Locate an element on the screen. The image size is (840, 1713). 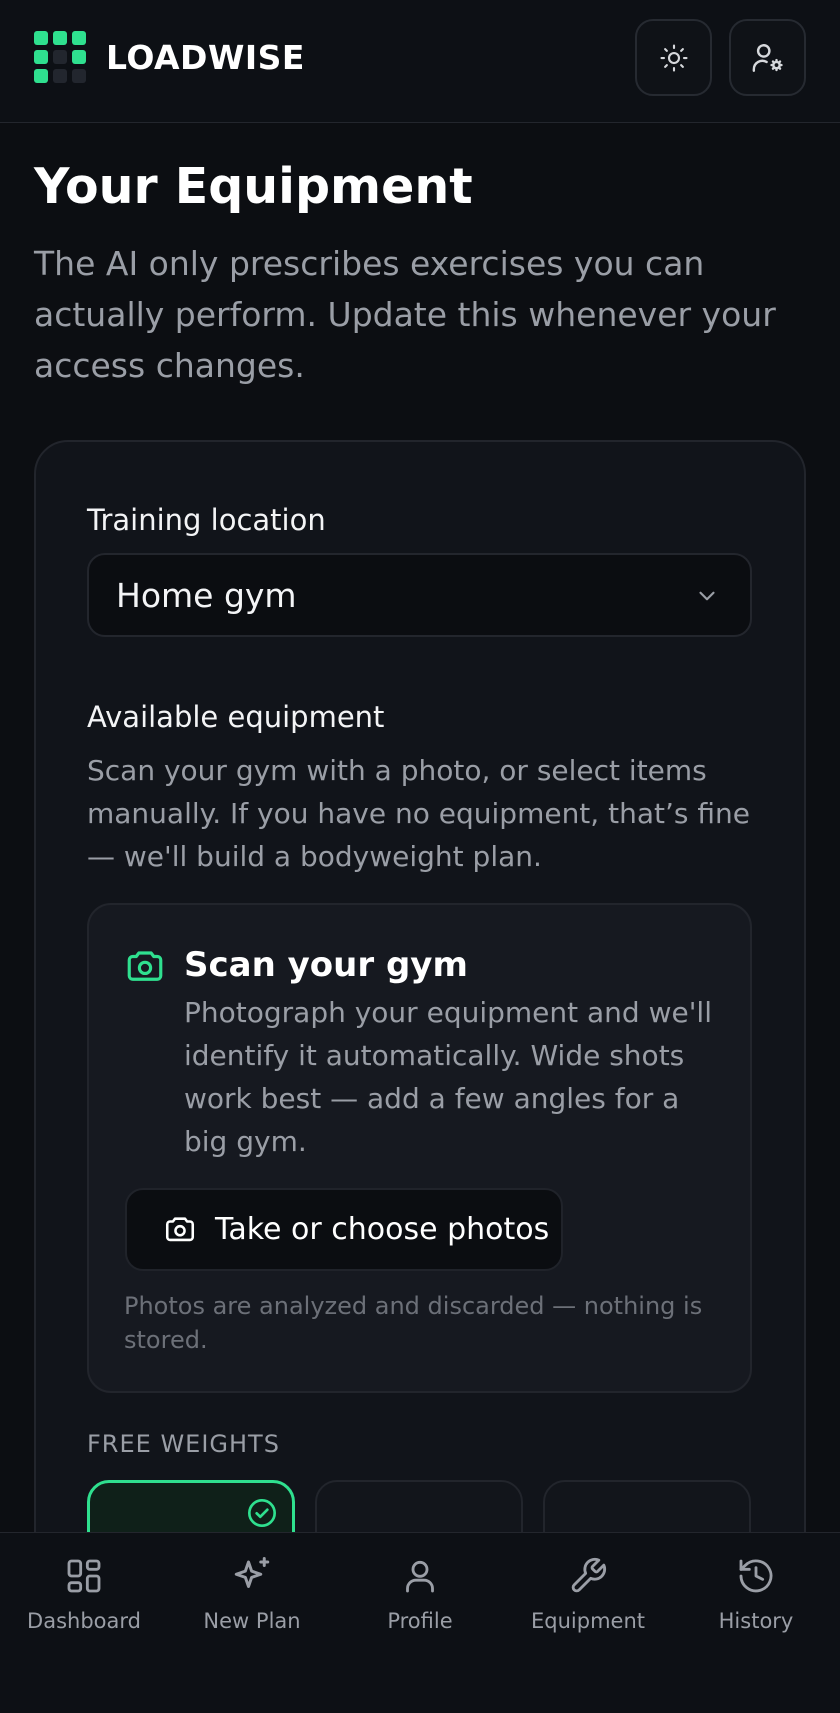
user-settings-icon is located at coordinates (767, 57).